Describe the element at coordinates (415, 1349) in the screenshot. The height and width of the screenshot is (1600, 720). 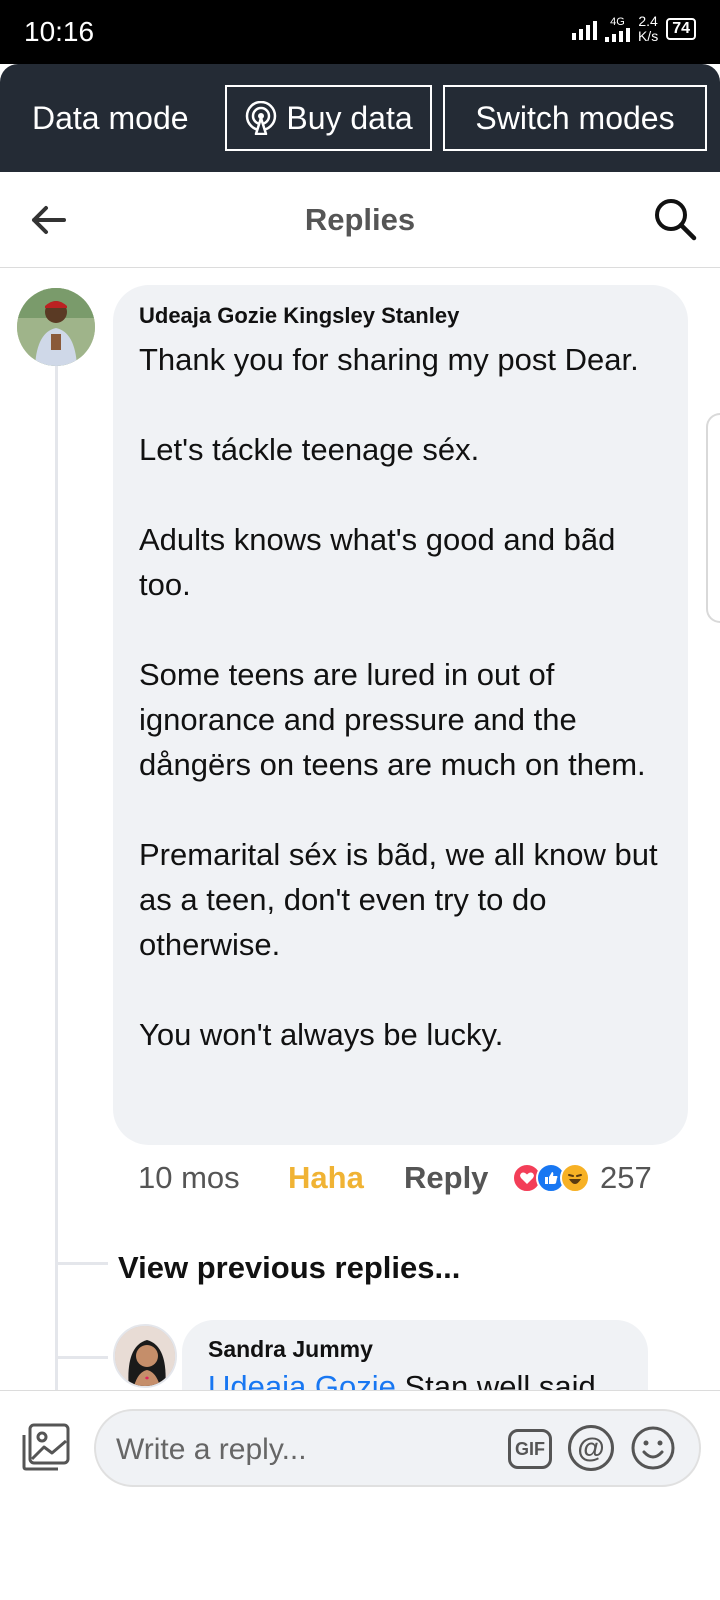
I see `reply-author: Sandra Jummy` at that location.